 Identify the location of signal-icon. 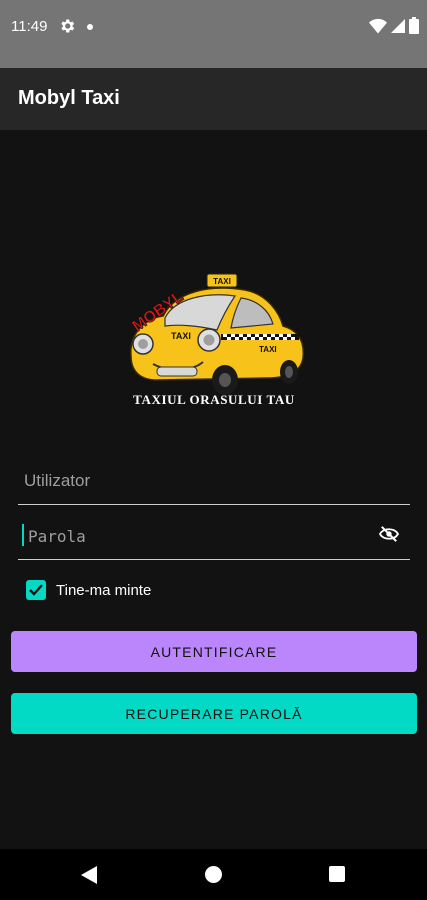
(398, 25).